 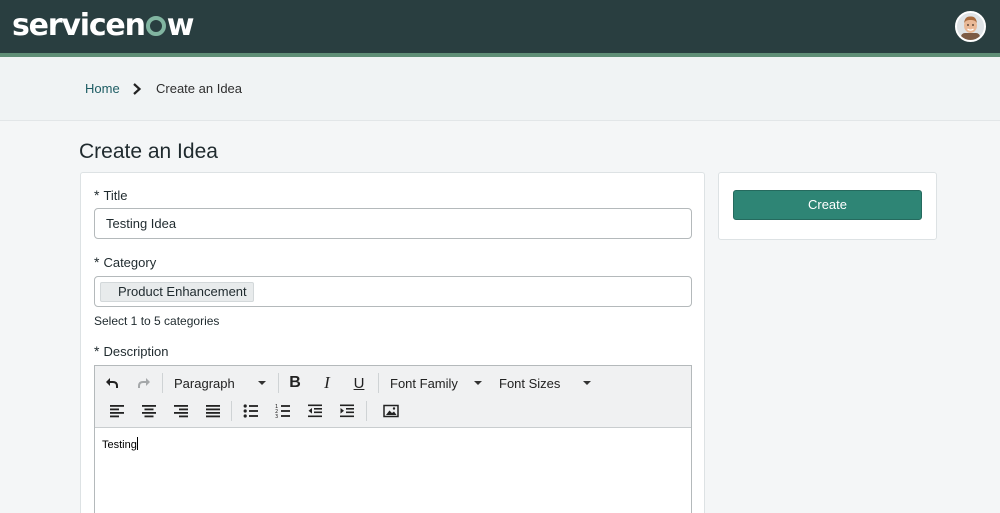 What do you see at coordinates (199, 88) in the screenshot?
I see `breadcrumb-current: Create an Idea` at bounding box center [199, 88].